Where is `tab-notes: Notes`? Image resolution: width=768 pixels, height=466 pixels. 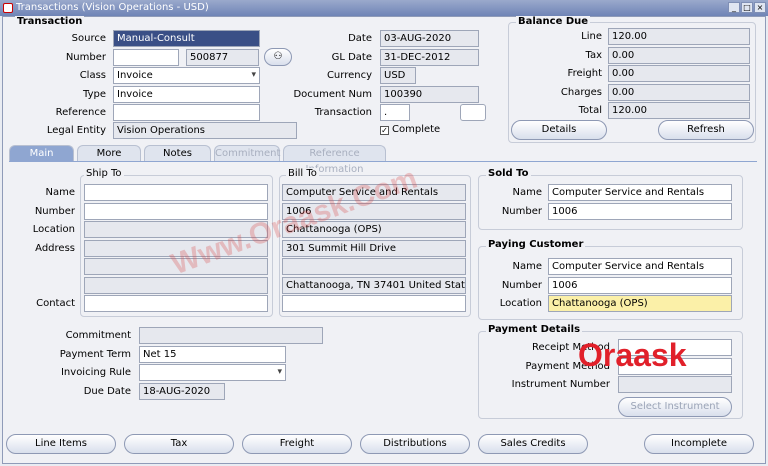 tab-notes: Notes is located at coordinates (177, 153).